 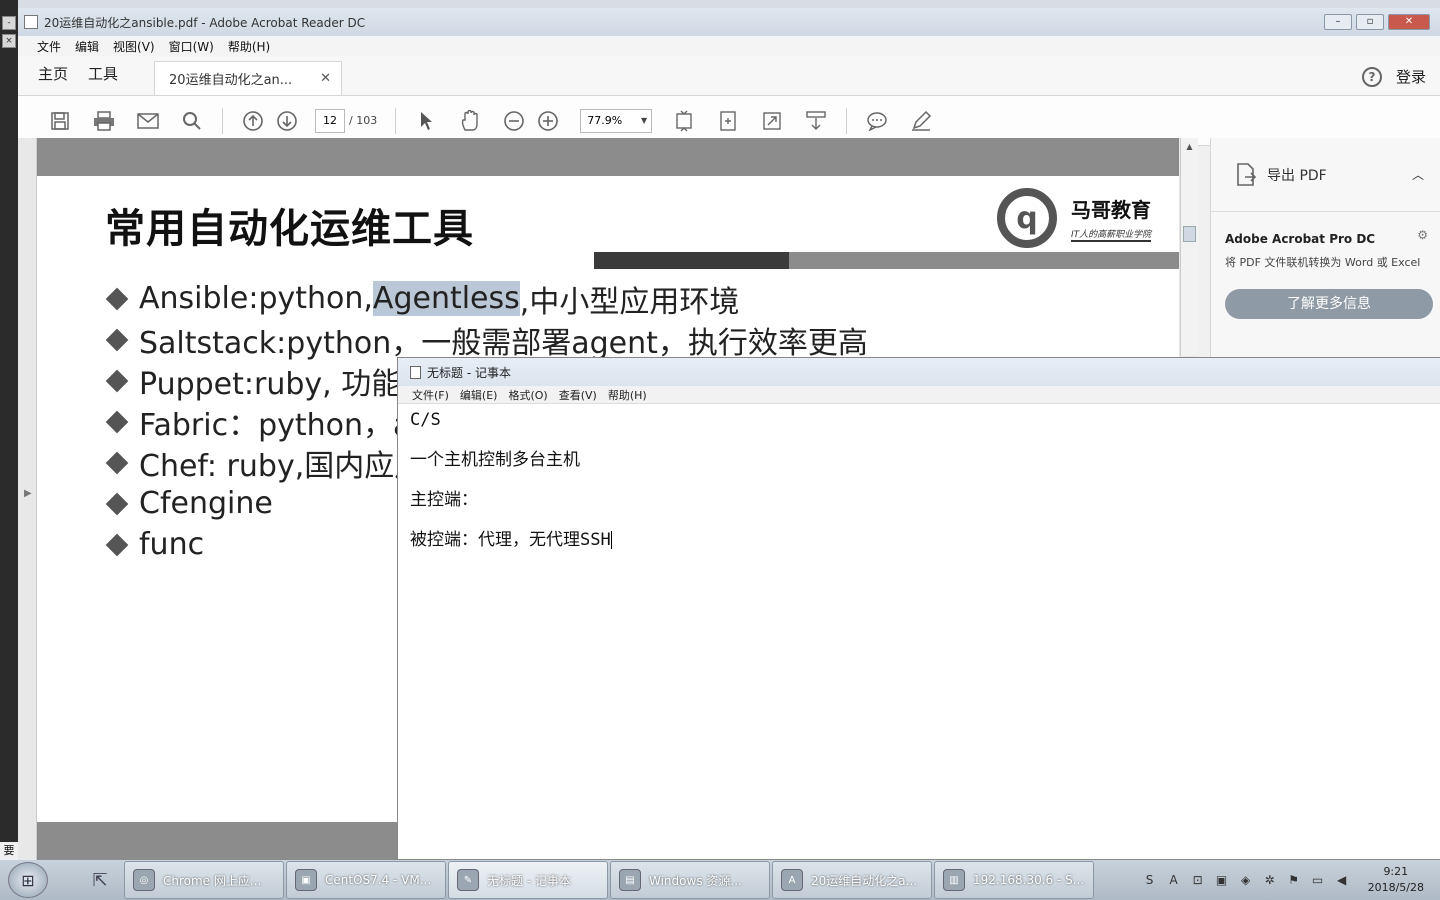 I want to click on minimize-icon: -, so click(x=9, y=23).